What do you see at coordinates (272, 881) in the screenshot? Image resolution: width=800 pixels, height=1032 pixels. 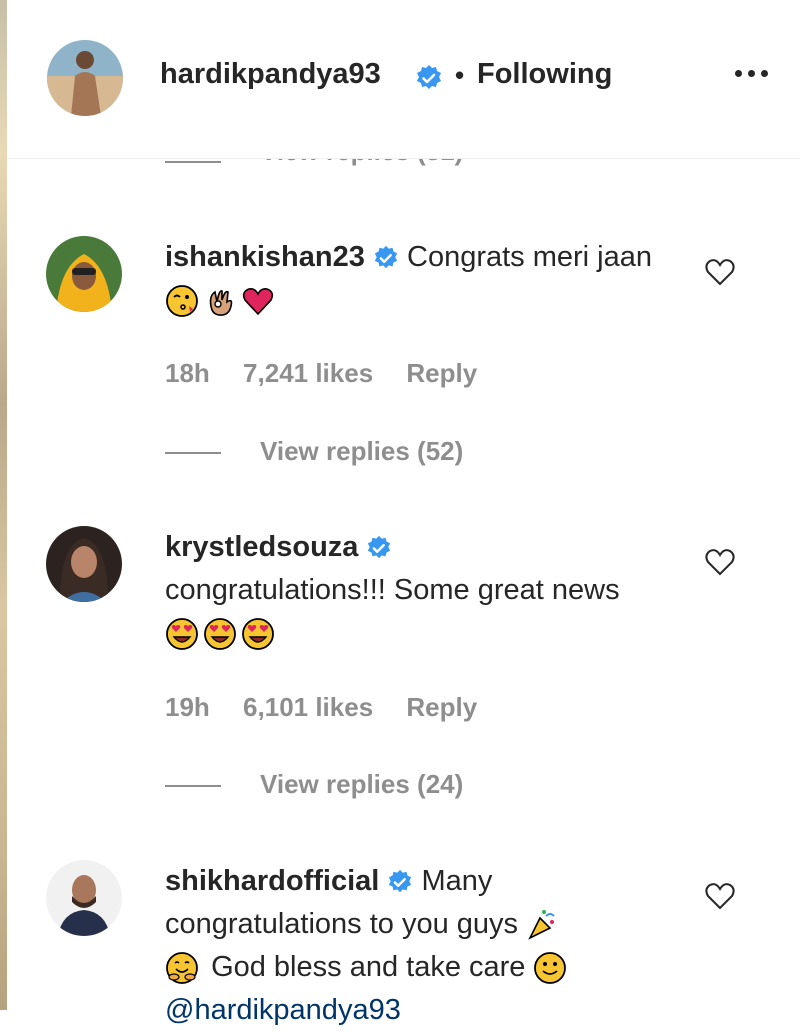 I see `commenter-username: shikhardofficial` at bounding box center [272, 881].